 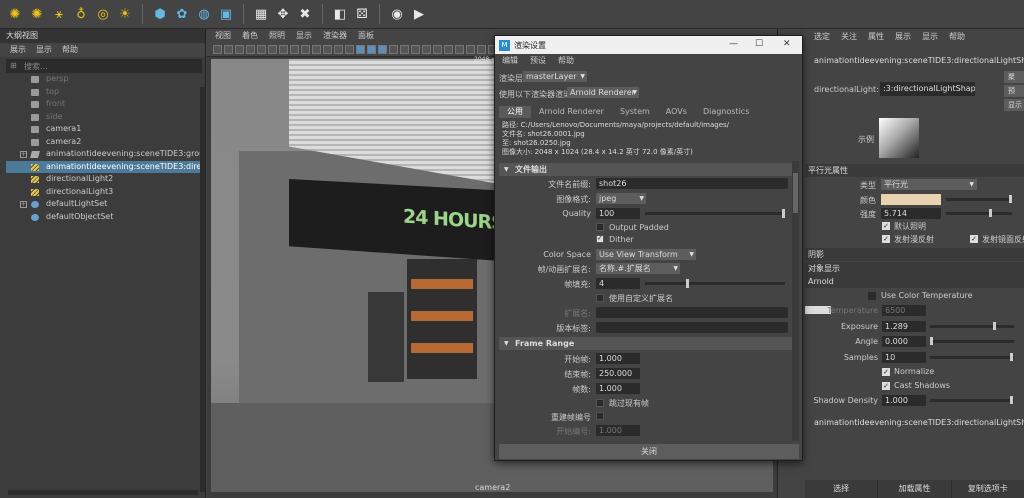 I want to click on attr-shadow-density-field: 1.000, so click(x=904, y=400).